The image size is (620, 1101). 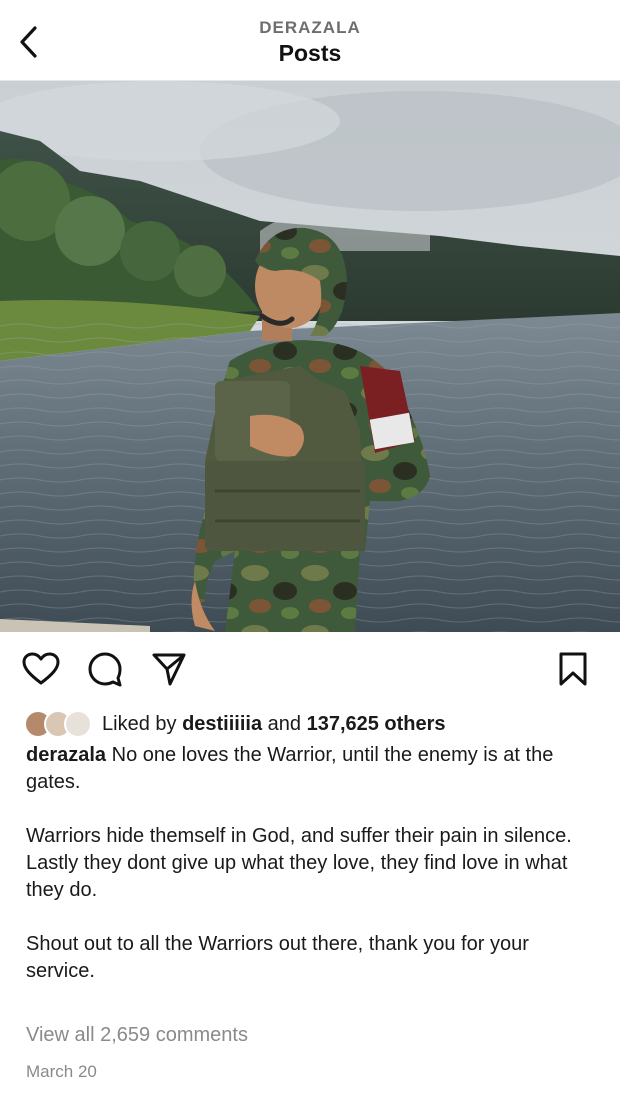 I want to click on comment-icon, so click(x=105, y=671).